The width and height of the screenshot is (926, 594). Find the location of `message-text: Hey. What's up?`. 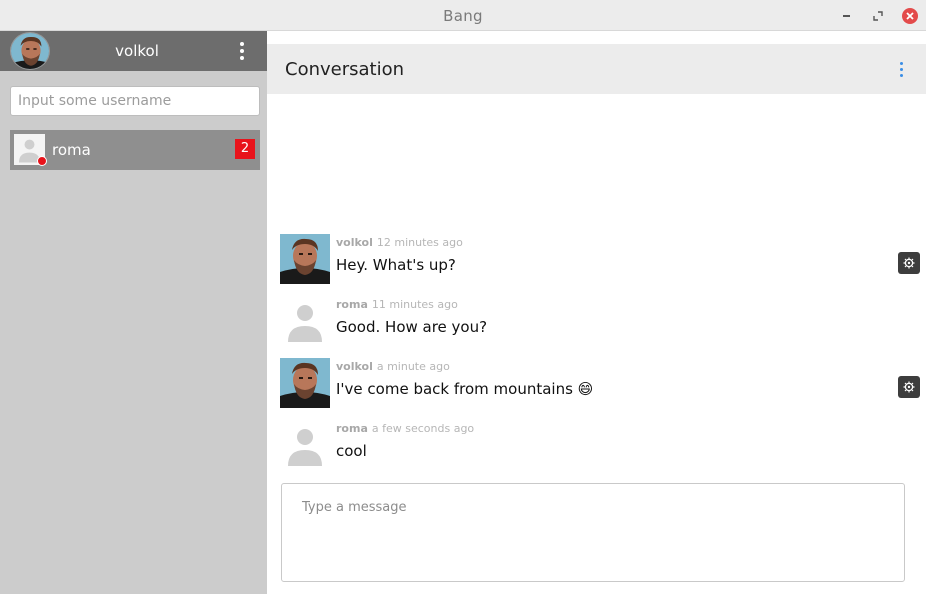

message-text: Hey. What's up? is located at coordinates (396, 265).